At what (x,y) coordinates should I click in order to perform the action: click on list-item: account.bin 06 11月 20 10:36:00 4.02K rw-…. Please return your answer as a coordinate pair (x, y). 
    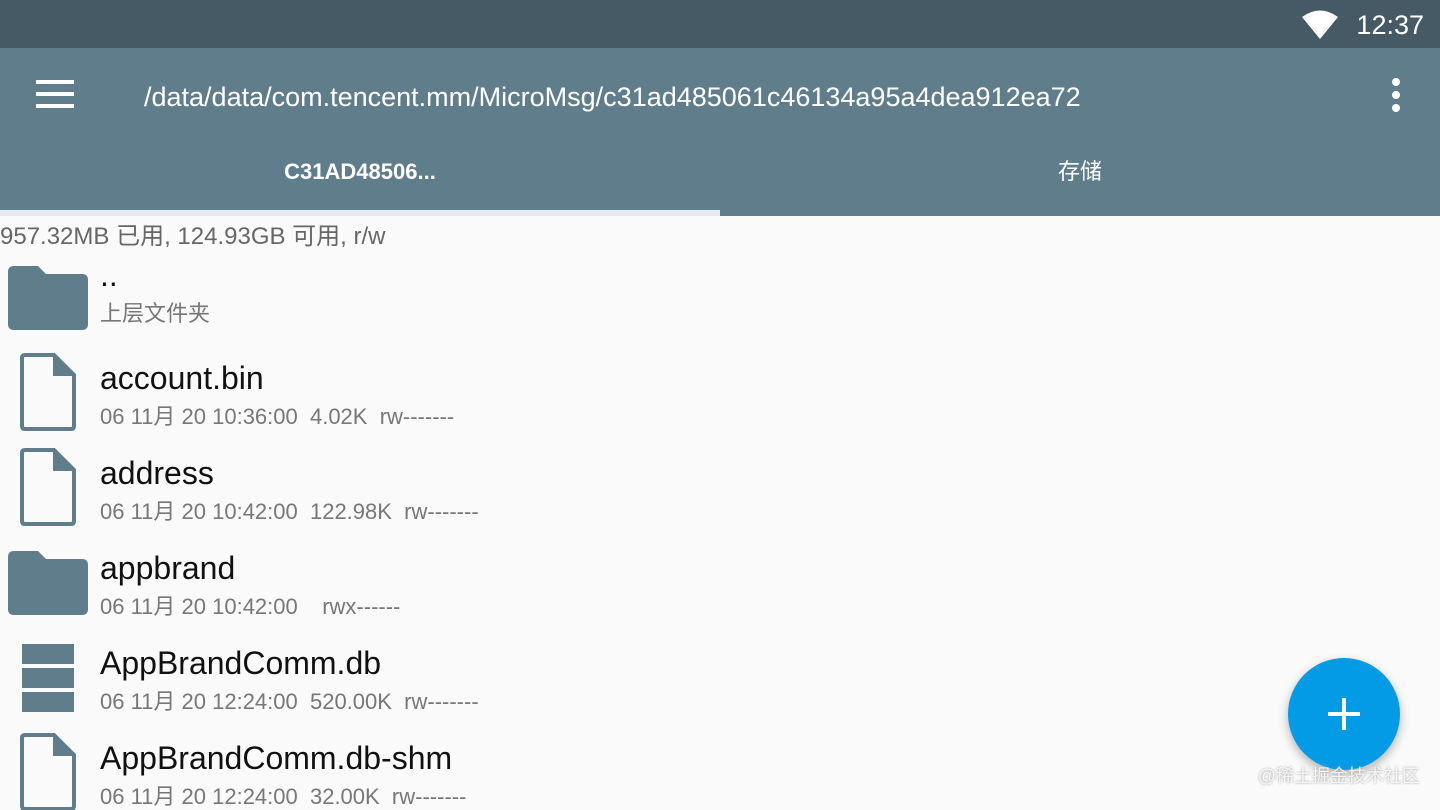
    Looking at the image, I should click on (720, 392).